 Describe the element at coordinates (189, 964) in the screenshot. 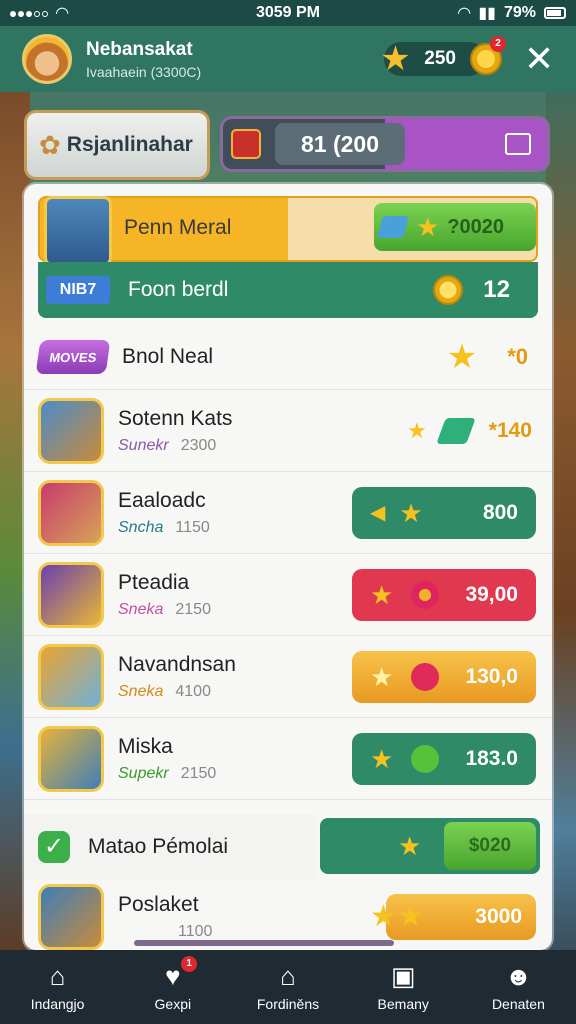

I see `nav-badge: 1` at that location.